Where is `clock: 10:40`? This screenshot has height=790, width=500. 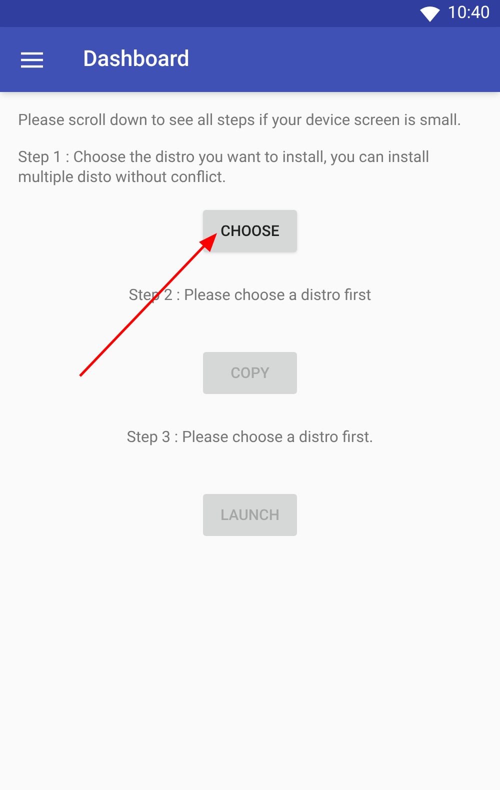
clock: 10:40 is located at coordinates (469, 13).